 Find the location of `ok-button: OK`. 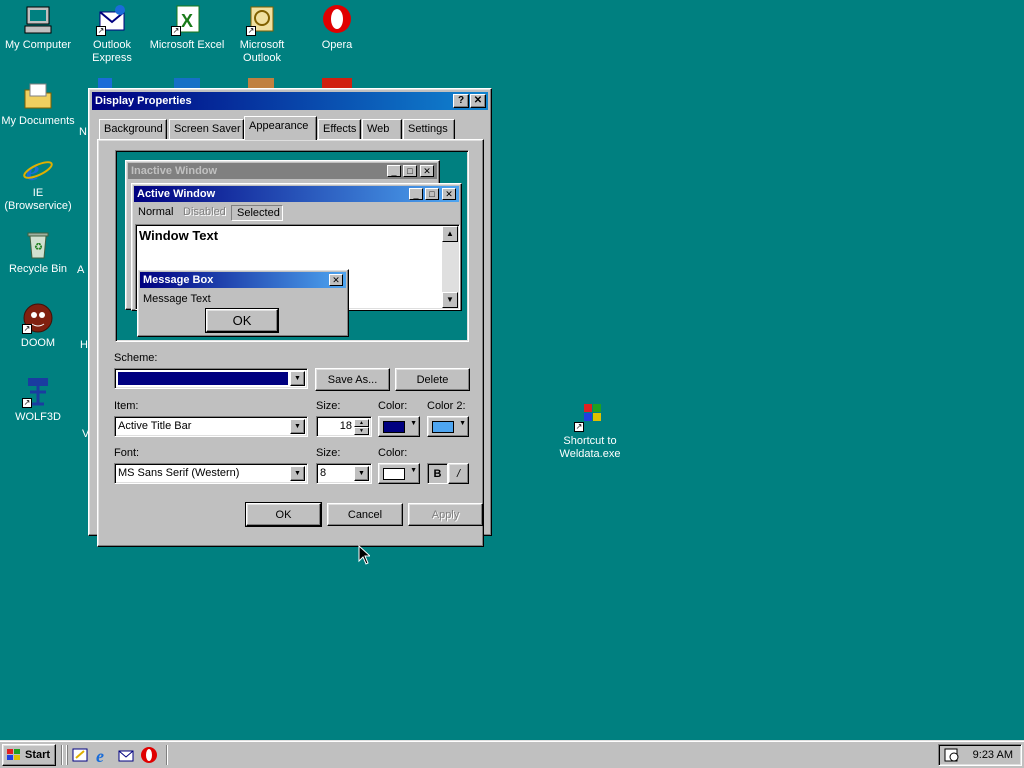

ok-button: OK is located at coordinates (283, 514).